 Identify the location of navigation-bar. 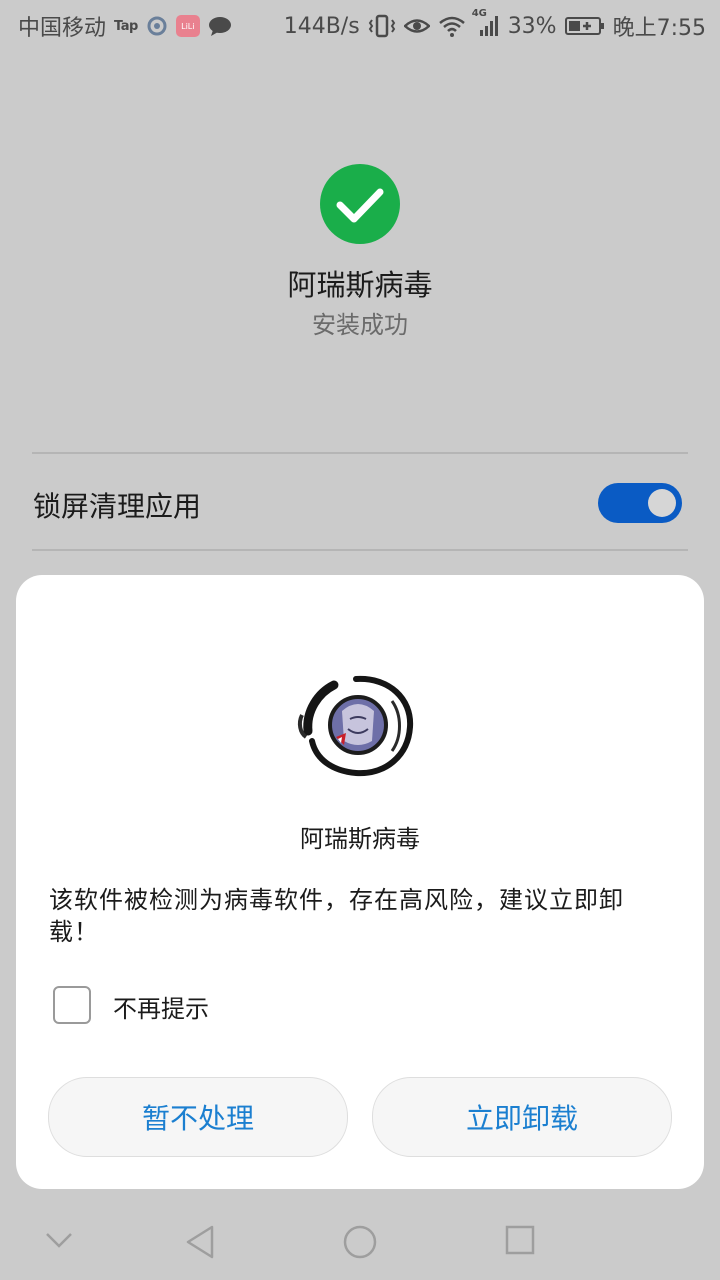
(360, 1240).